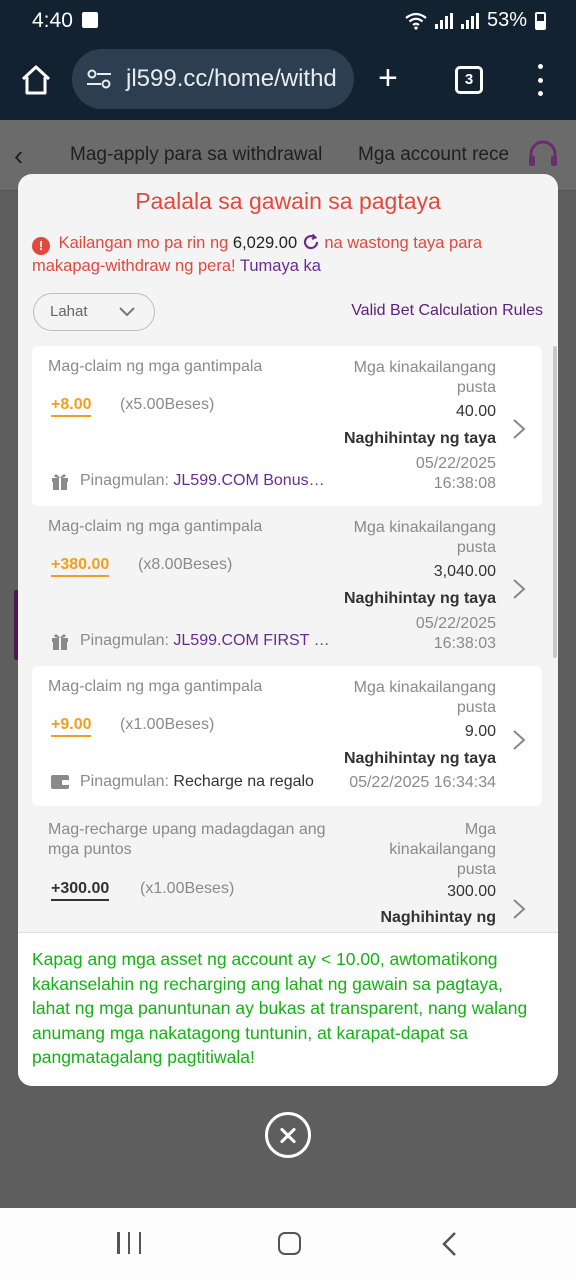 This screenshot has height=1280, width=576. What do you see at coordinates (464, 571) in the screenshot?
I see `required-bet-value: 3,040.00` at bounding box center [464, 571].